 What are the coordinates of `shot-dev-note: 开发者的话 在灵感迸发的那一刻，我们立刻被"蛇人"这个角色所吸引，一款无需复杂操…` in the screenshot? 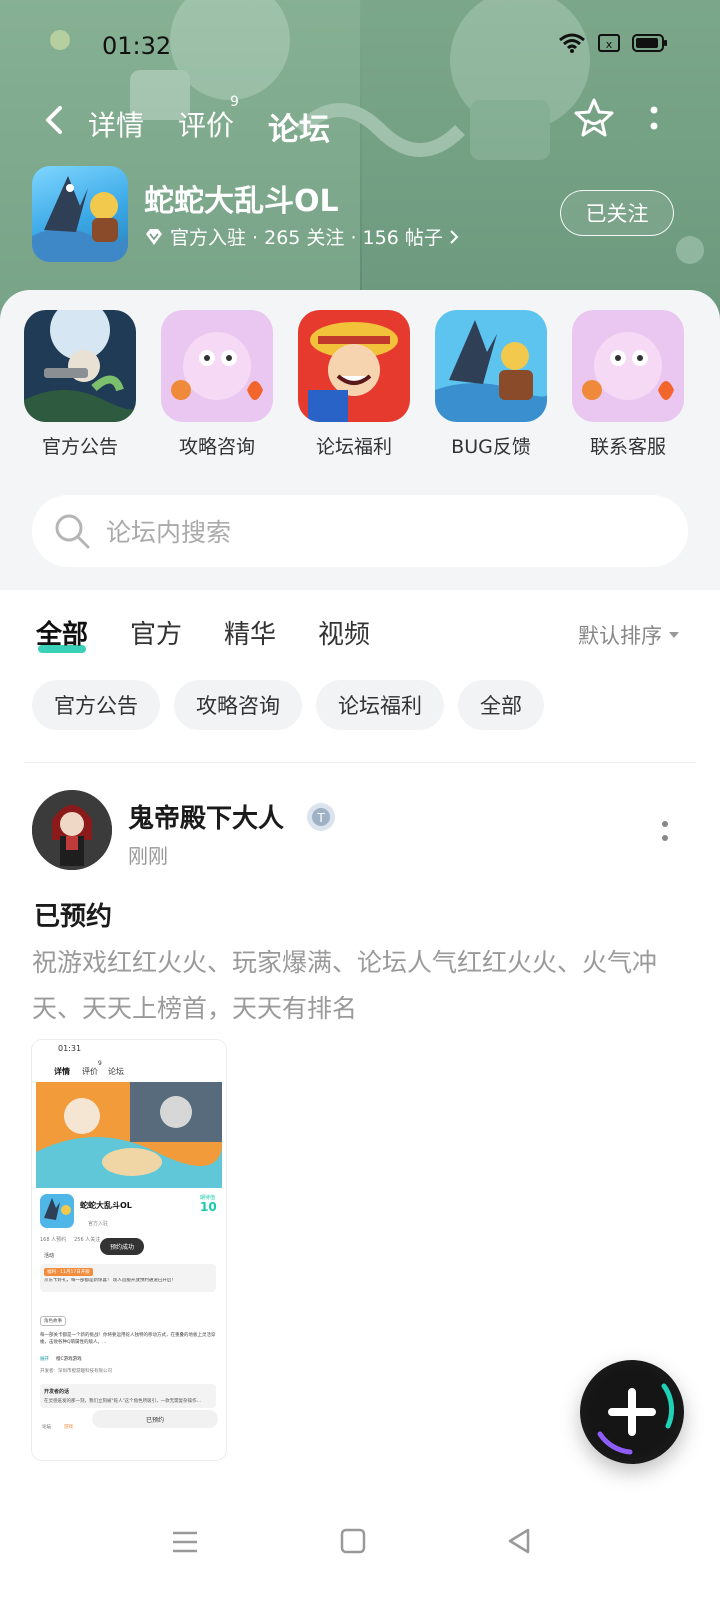 It's located at (128, 1396).